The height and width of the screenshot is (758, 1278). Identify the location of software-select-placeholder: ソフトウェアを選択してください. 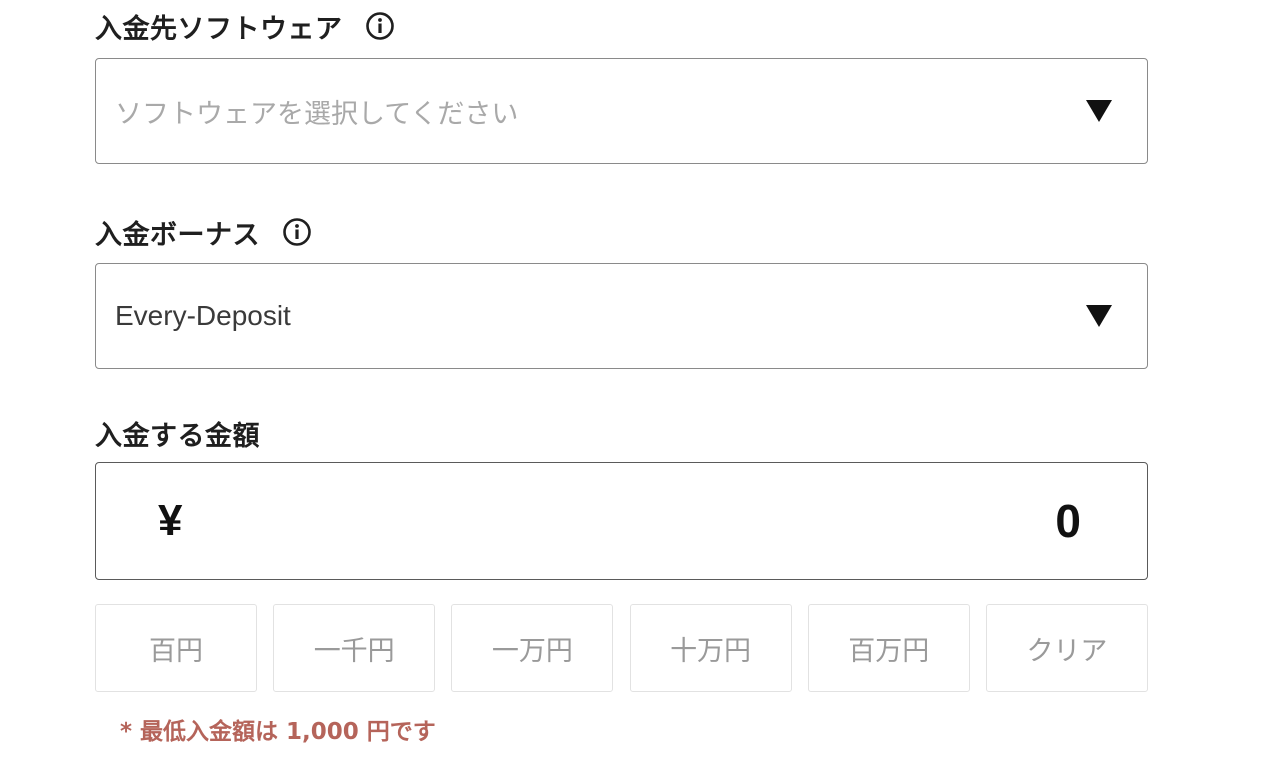
(317, 114).